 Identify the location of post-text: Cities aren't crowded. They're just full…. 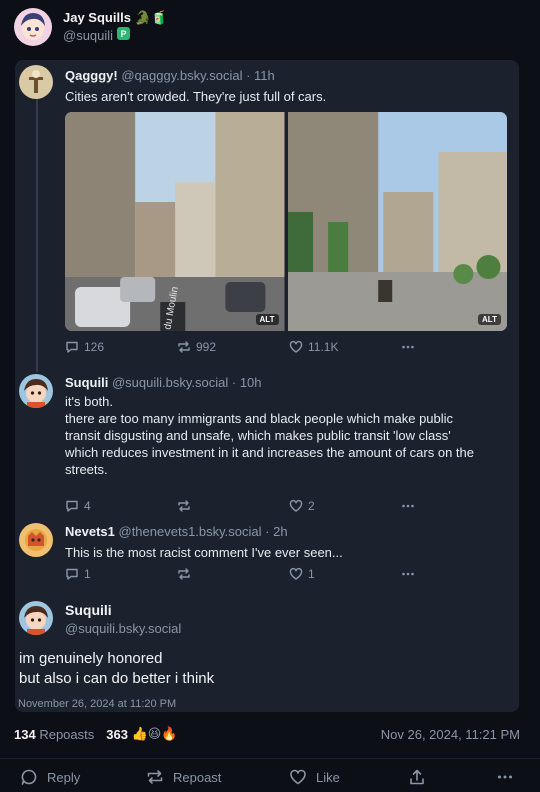
(196, 96).